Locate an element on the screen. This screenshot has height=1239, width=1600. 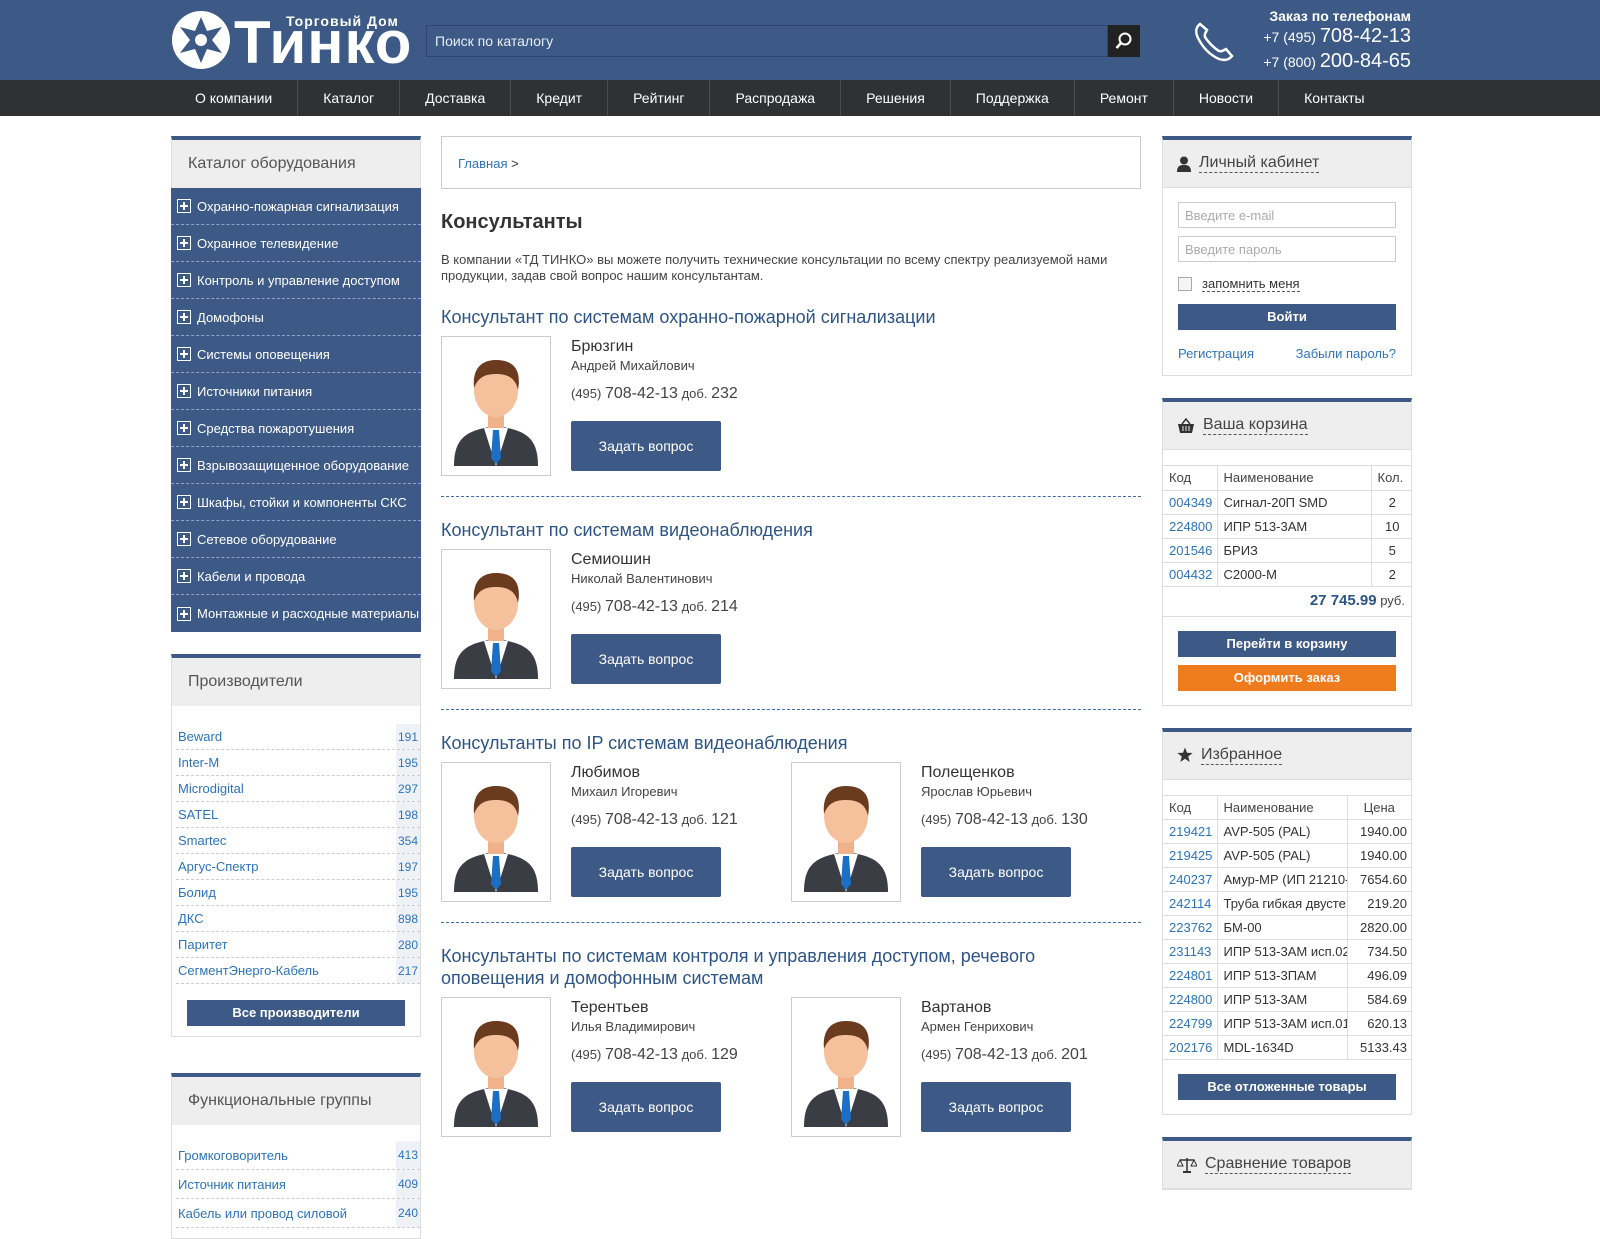
manufacturer-item: Inter-M 195 is located at coordinates (298, 763).